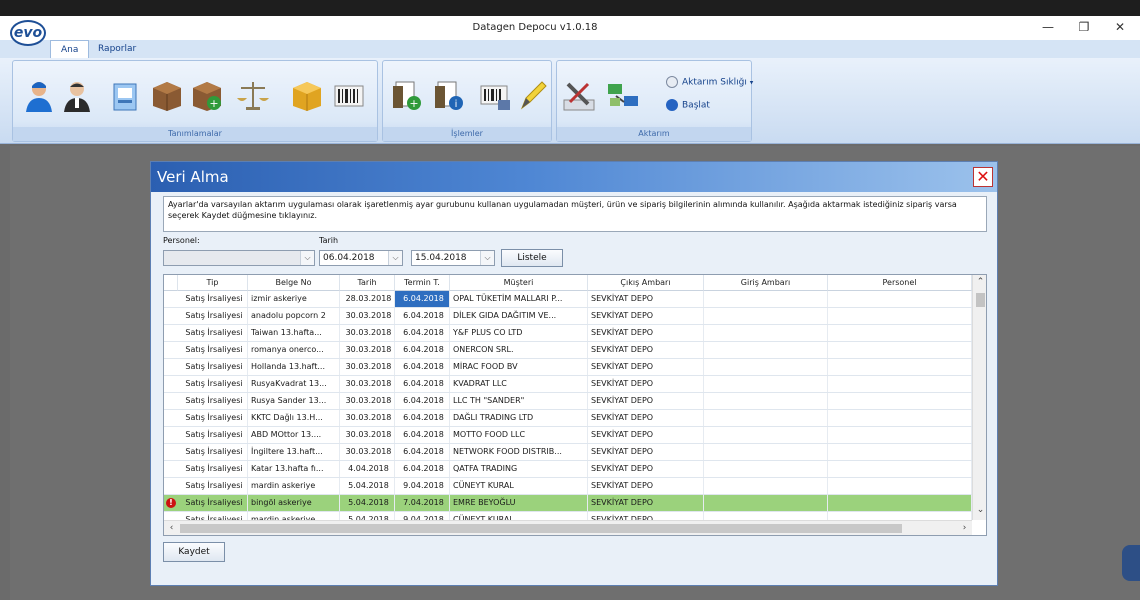 The image size is (1140, 600). What do you see at coordinates (294, 299) in the screenshot?
I see `cell-belge-no: izmir askeriye` at bounding box center [294, 299].